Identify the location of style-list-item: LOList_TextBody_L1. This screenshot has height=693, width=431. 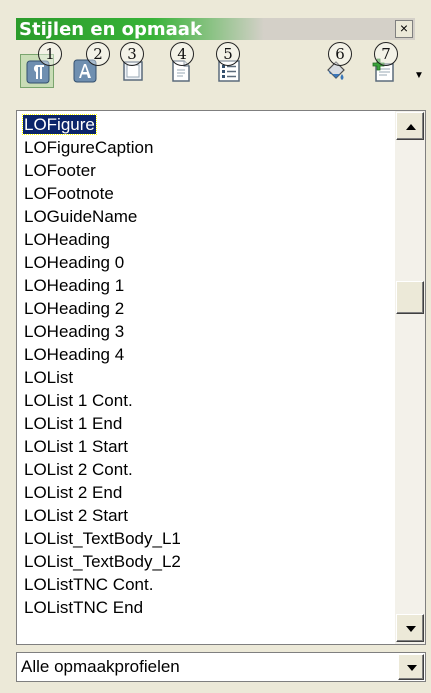
(204, 538).